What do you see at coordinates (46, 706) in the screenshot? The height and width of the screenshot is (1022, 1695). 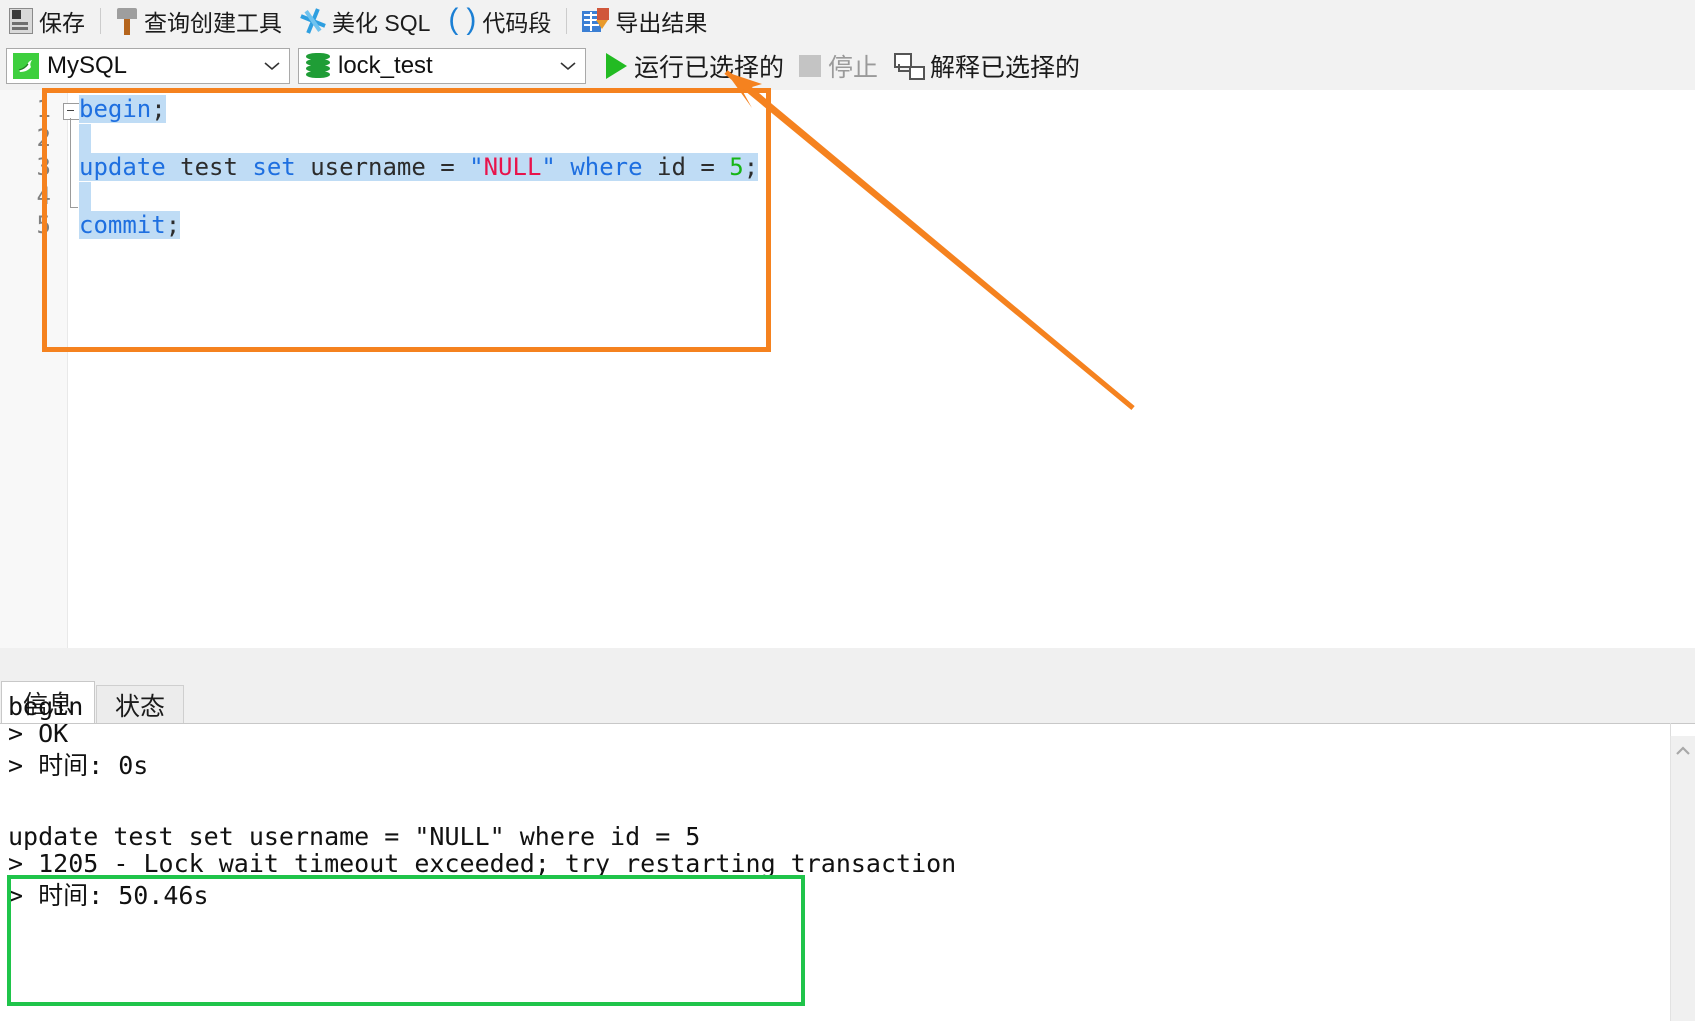 I see `message-line: begin` at bounding box center [46, 706].